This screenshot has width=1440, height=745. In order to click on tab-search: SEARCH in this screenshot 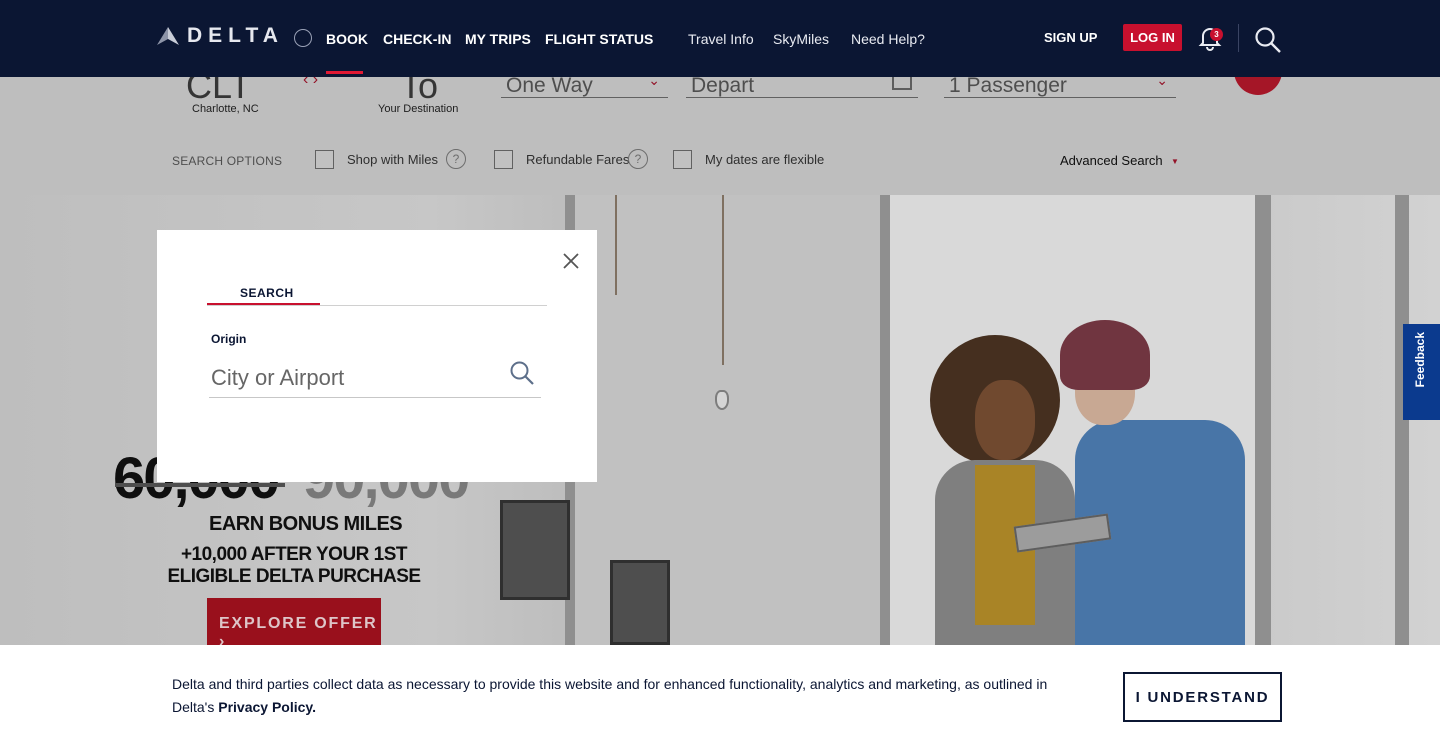, I will do `click(267, 293)`.